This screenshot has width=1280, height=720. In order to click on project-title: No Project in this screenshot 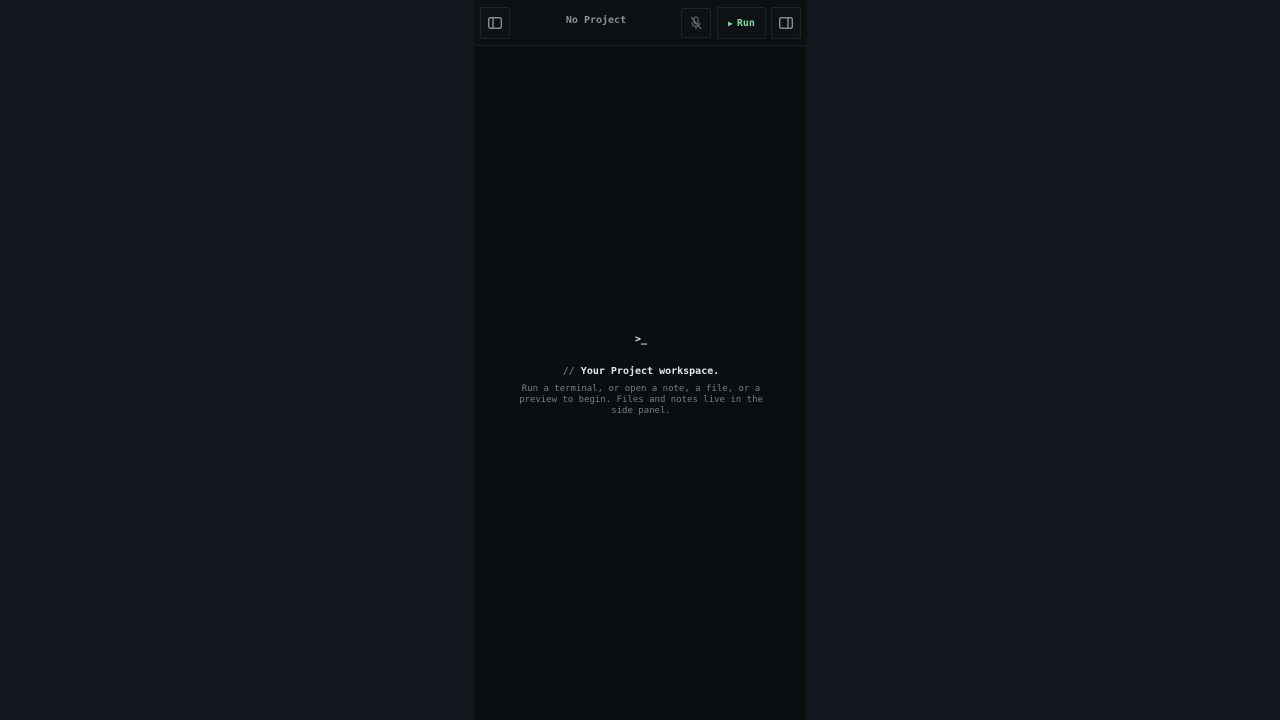, I will do `click(596, 20)`.